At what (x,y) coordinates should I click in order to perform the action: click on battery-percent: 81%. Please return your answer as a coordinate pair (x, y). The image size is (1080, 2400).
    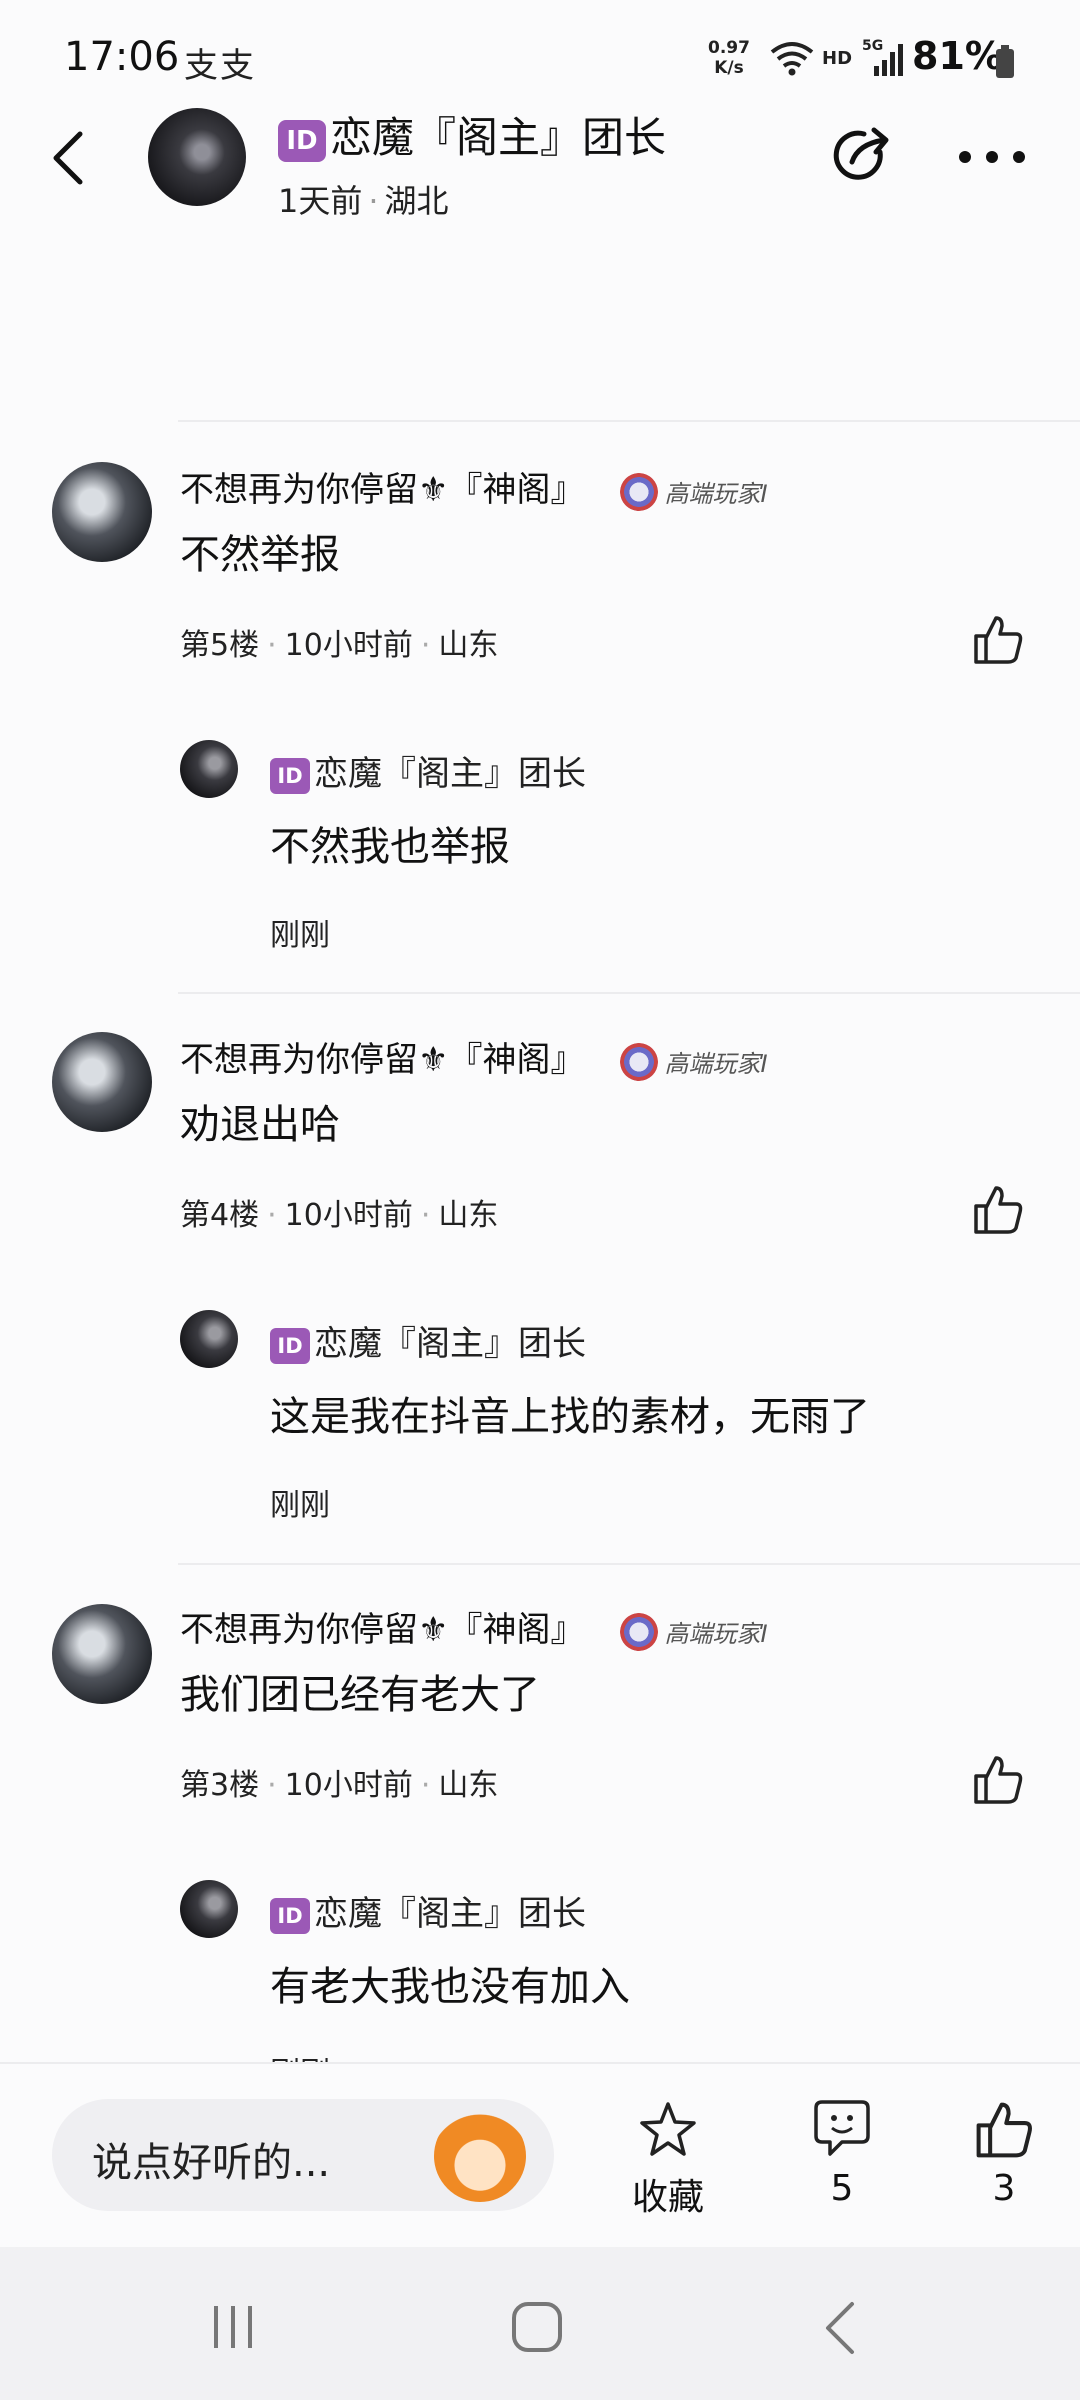
    Looking at the image, I should click on (957, 56).